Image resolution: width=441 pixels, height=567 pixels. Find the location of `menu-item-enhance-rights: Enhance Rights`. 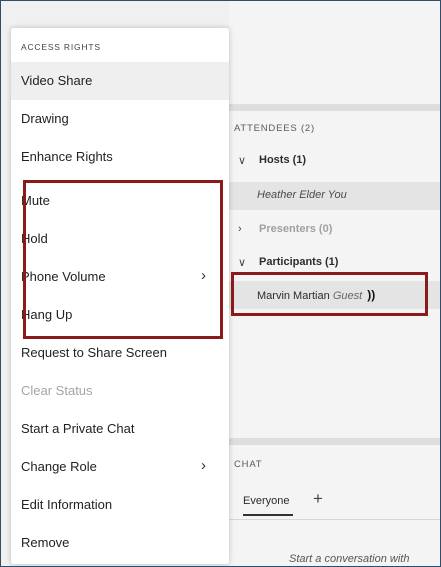

menu-item-enhance-rights: Enhance Rights is located at coordinates (120, 157).